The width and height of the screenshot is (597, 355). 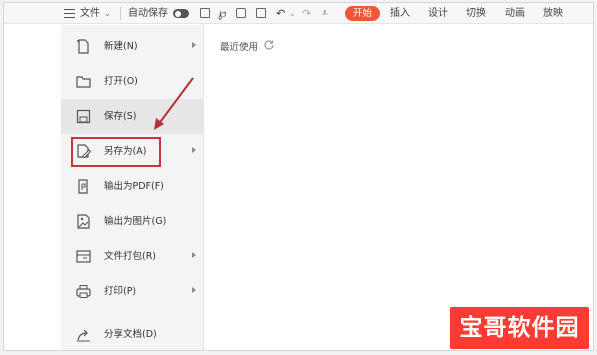 I want to click on menu-item-share: 分享文档(D), so click(x=132, y=333).